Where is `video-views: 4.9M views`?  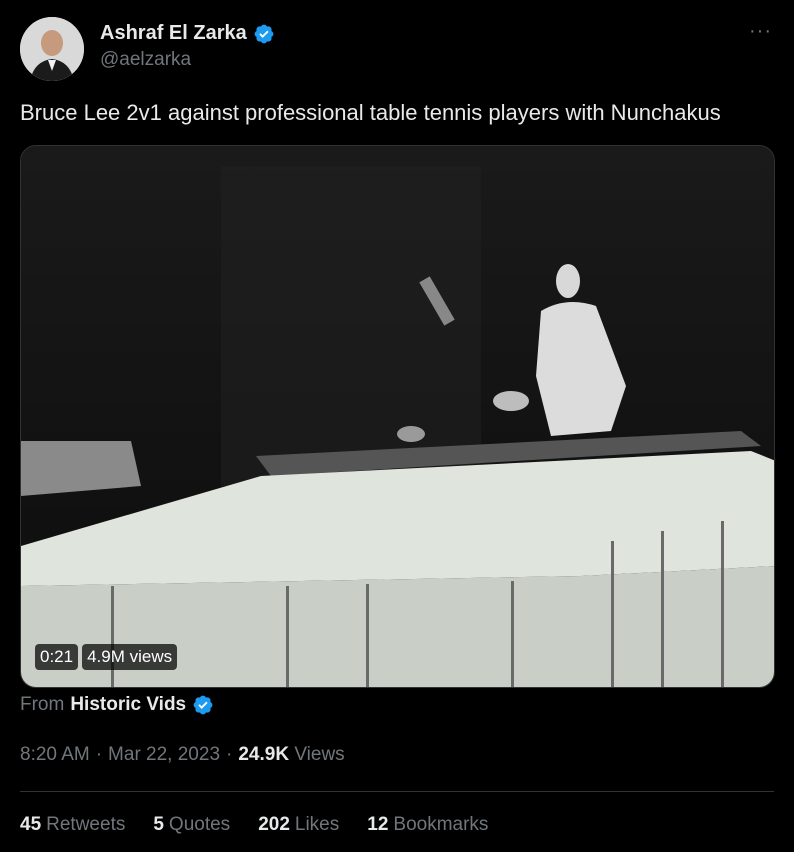
video-views: 4.9M views is located at coordinates (130, 657).